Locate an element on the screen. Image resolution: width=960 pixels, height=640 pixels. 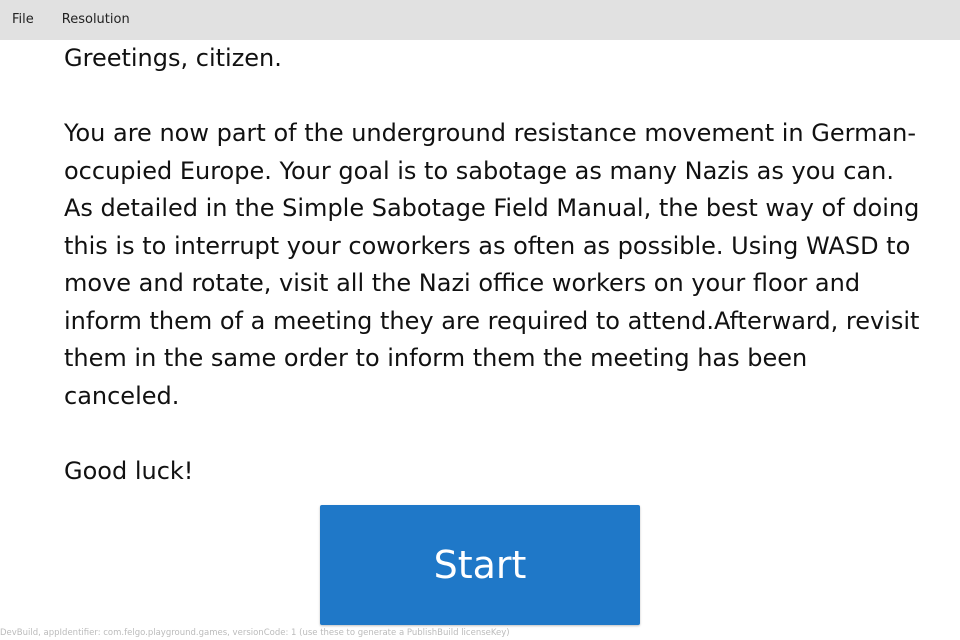
menu-bar: File Resolution is located at coordinates (480, 20).